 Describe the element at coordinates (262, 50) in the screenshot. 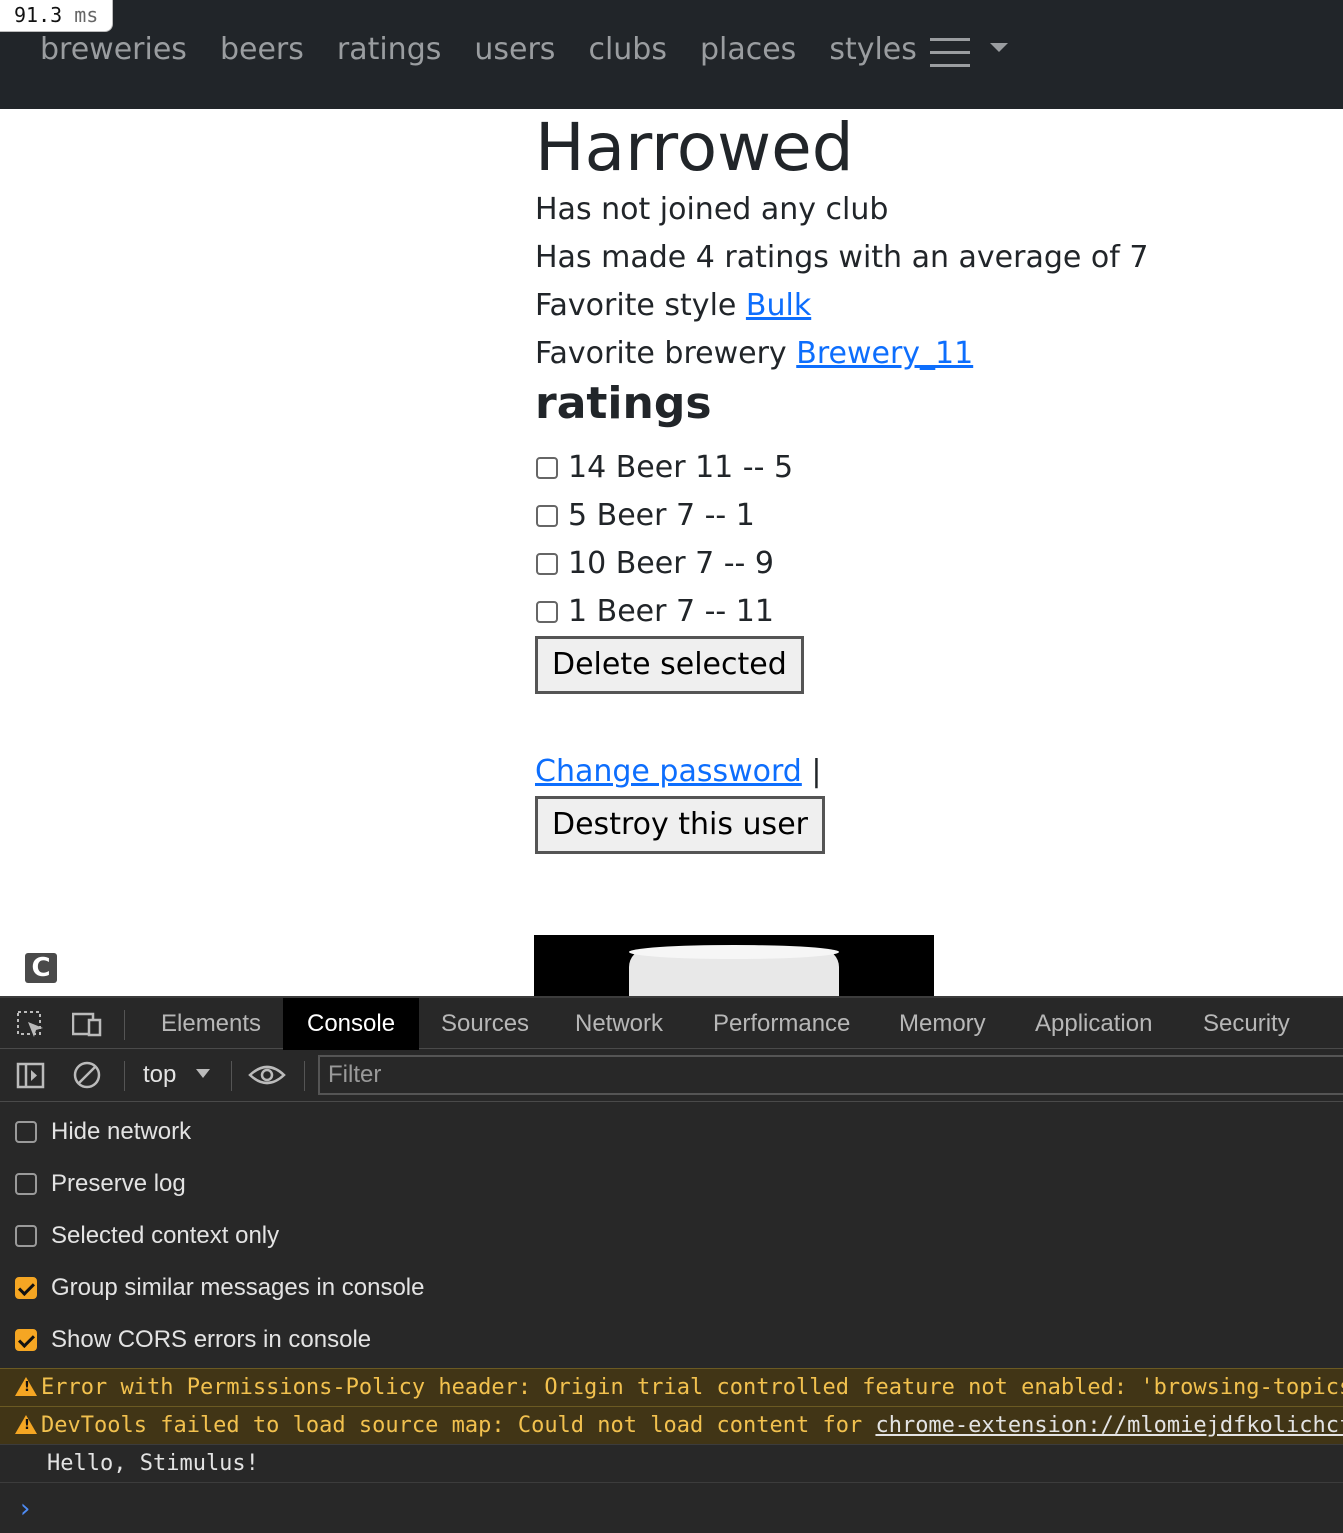

I see `nav-link-beers: beers` at that location.